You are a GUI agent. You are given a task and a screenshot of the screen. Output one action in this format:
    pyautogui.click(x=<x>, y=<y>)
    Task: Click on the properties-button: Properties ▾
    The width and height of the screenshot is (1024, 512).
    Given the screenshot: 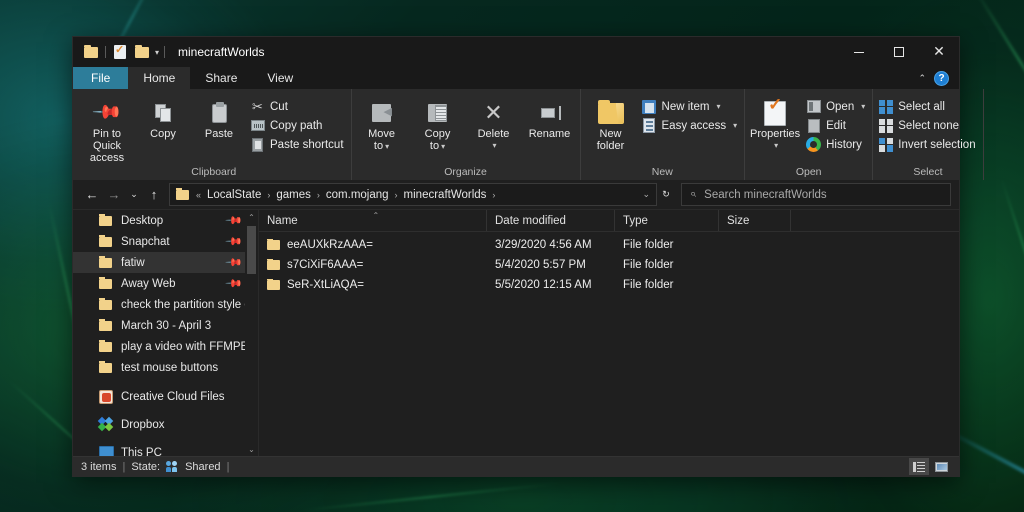 What is the action you would take?
    pyautogui.click(x=775, y=123)
    